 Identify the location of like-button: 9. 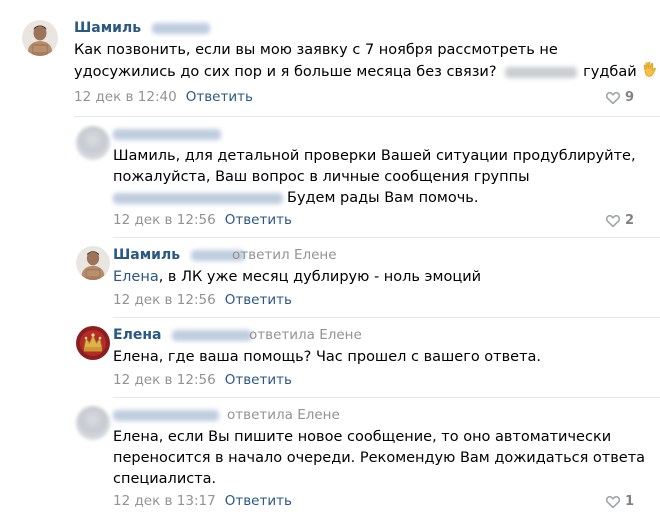
(619, 97).